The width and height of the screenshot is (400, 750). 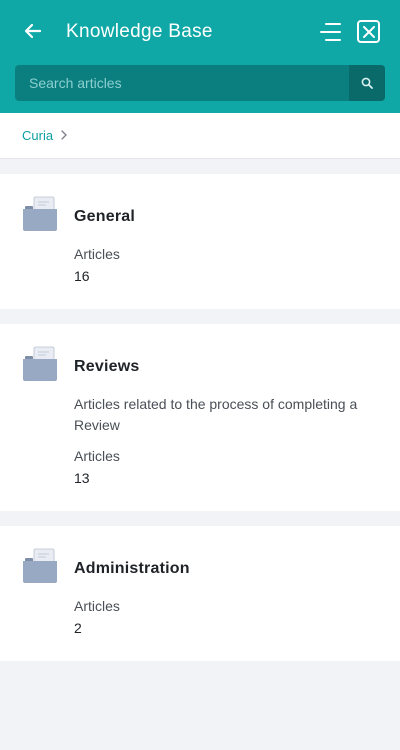 What do you see at coordinates (78, 628) in the screenshot?
I see `articles-count: 2` at bounding box center [78, 628].